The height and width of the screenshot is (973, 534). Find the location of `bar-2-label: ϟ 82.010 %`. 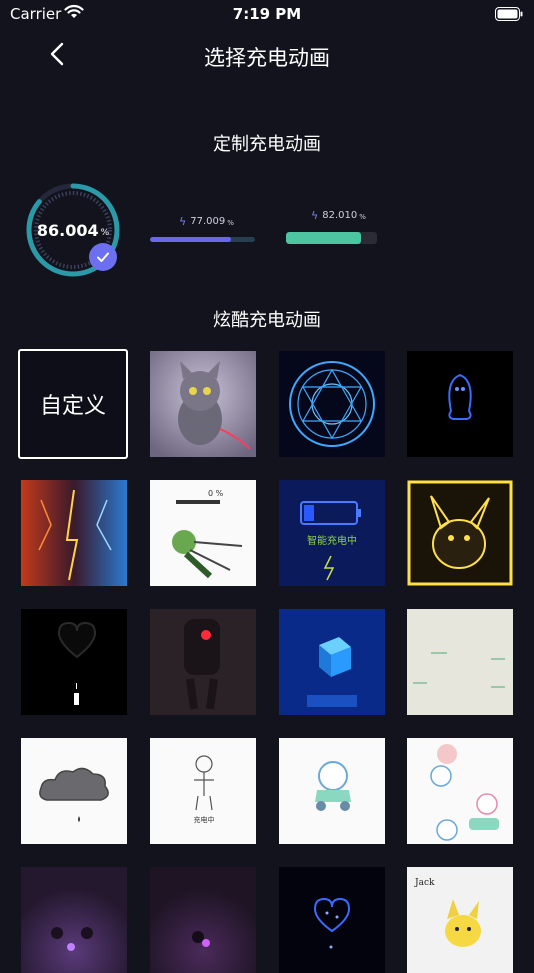

bar-2-label: ϟ 82.010 % is located at coordinates (338, 215).